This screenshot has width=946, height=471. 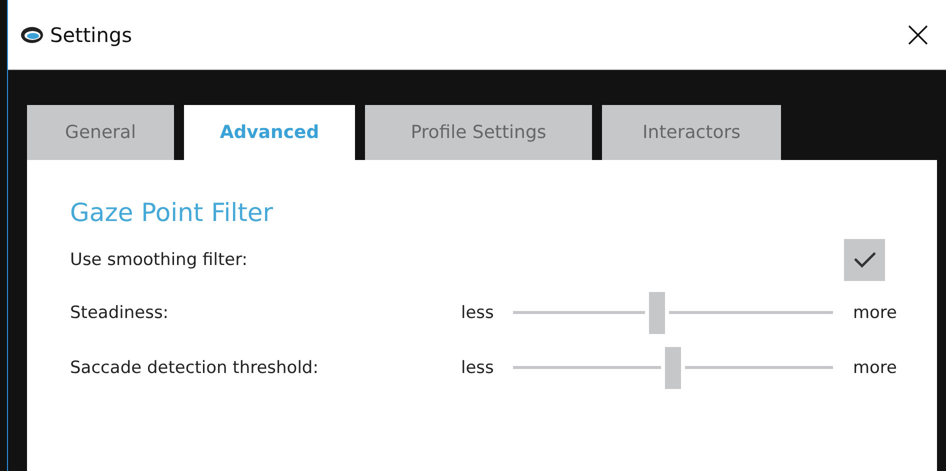 What do you see at coordinates (195, 368) in the screenshot?
I see `setting-label: Saccade detection threshold:` at bounding box center [195, 368].